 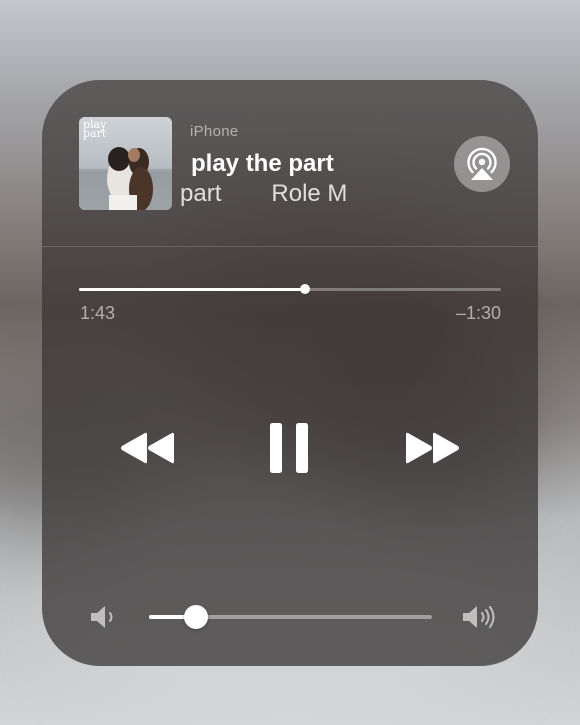 I want to click on speaker-high-icon, so click(x=479, y=617).